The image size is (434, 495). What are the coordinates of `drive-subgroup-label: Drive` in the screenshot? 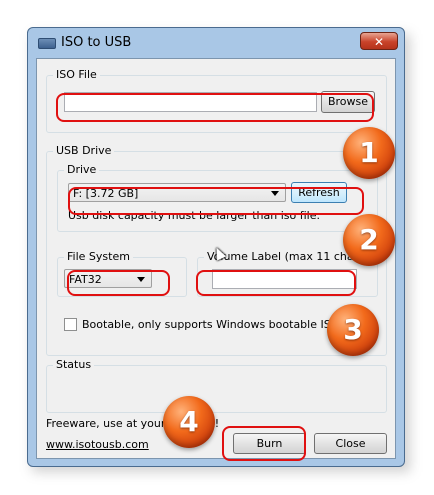 It's located at (82, 169).